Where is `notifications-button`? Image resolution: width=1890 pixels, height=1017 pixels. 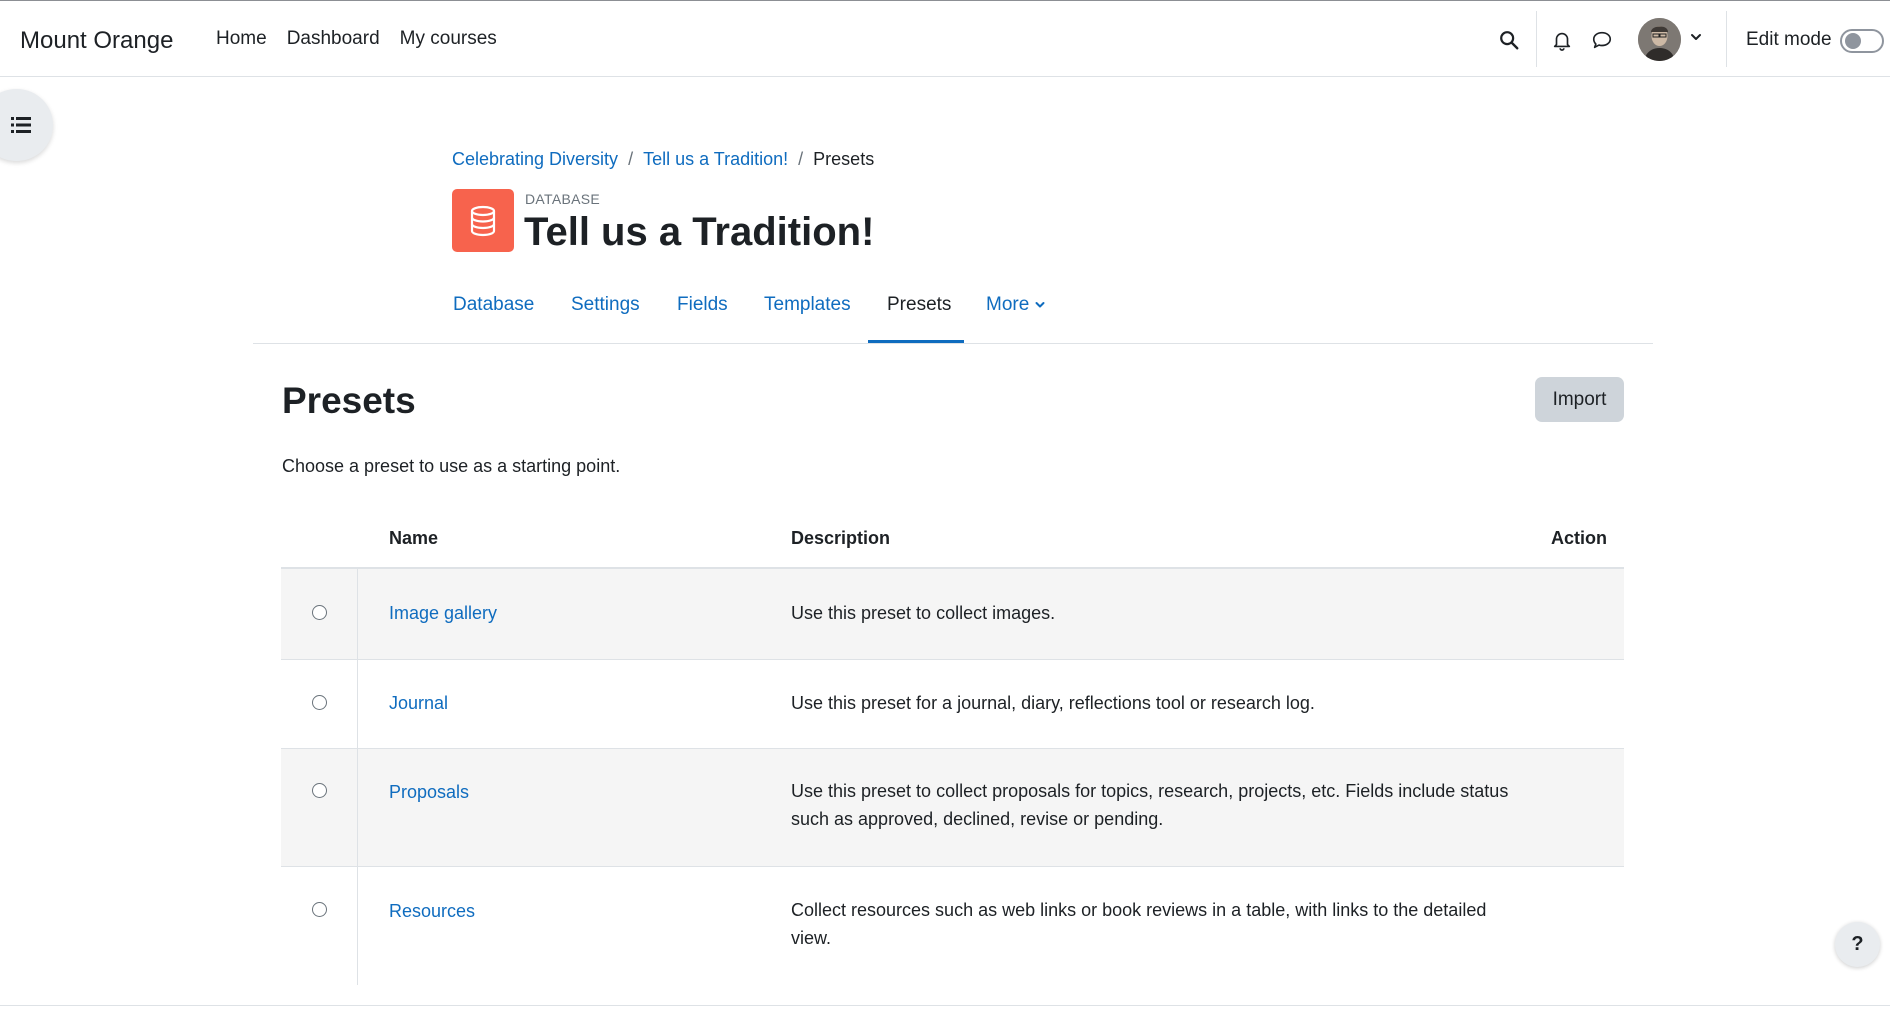
notifications-button is located at coordinates (1562, 40).